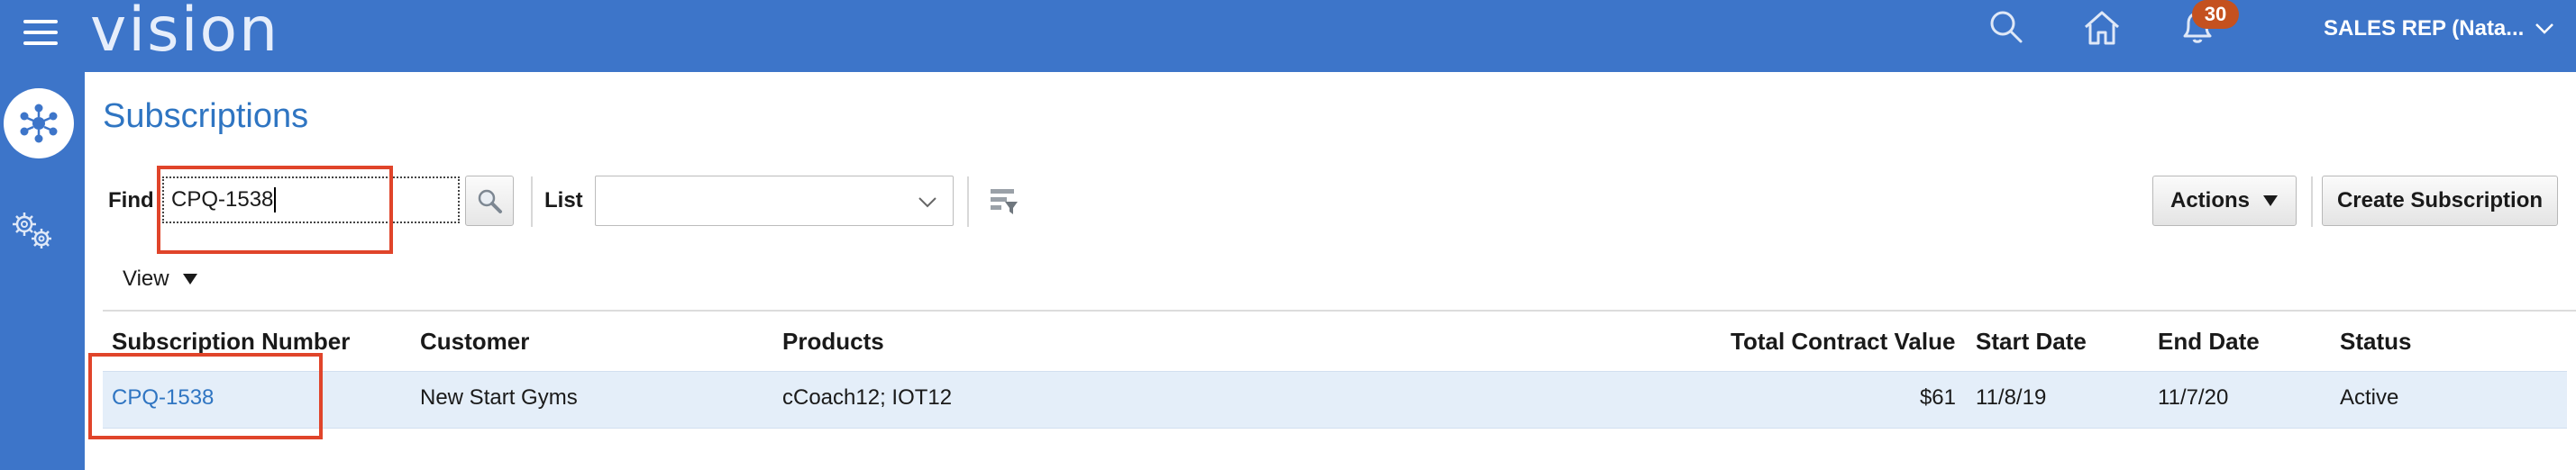  What do you see at coordinates (1339, 311) in the screenshot?
I see `table-top-divider` at bounding box center [1339, 311].